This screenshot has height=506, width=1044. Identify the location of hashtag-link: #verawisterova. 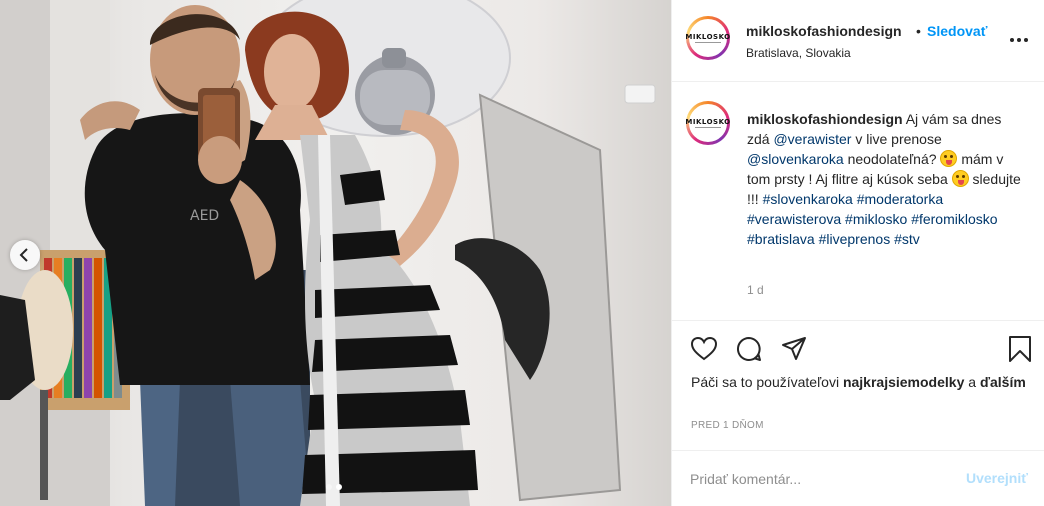
(794, 219).